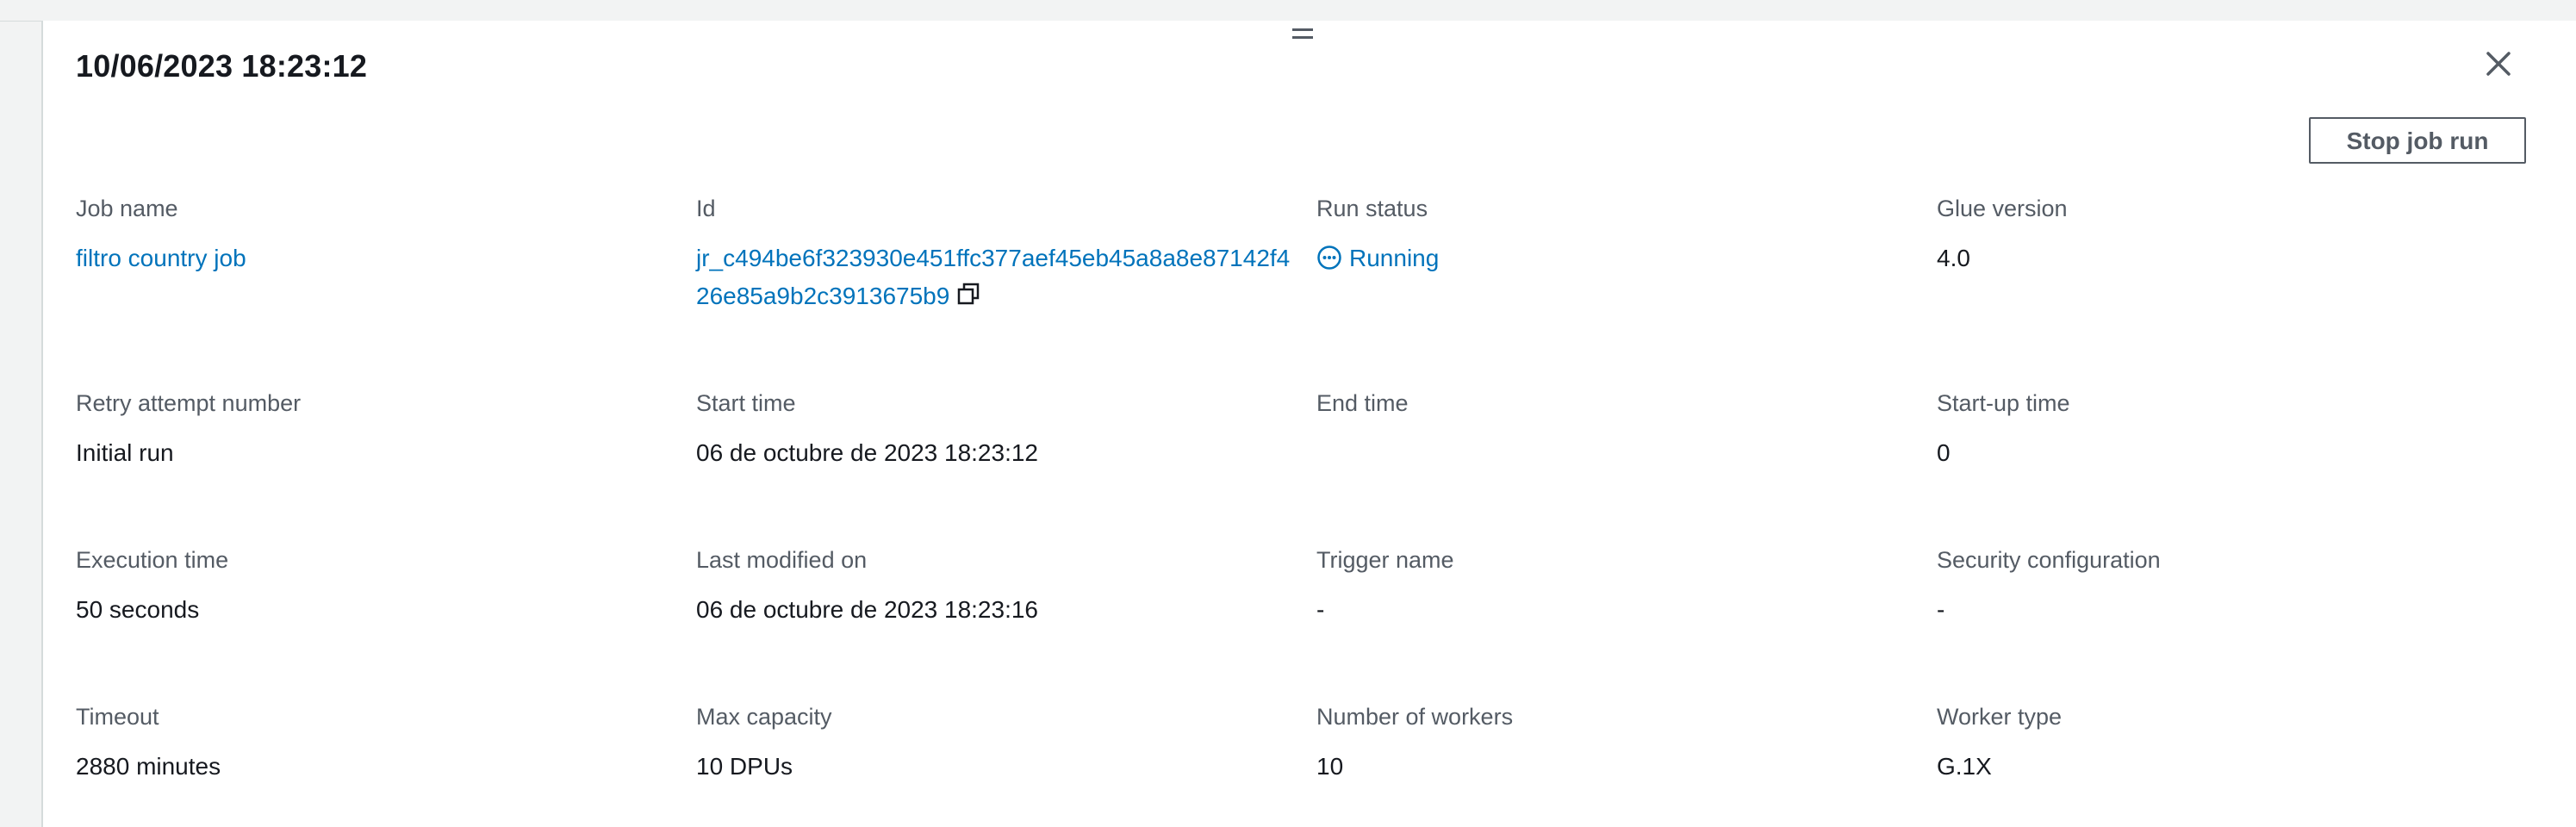  What do you see at coordinates (1965, 767) in the screenshot?
I see `worker-type-value: G.1X` at bounding box center [1965, 767].